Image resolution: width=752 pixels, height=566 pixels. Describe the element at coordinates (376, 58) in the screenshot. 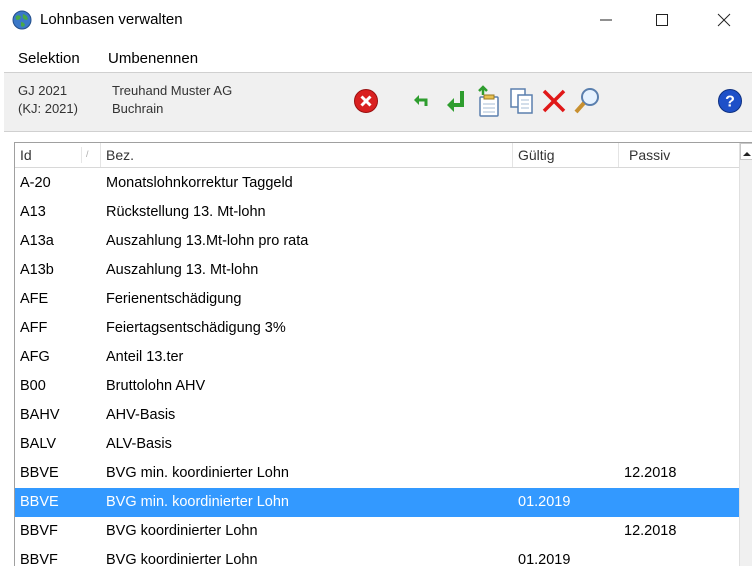

I see `menu-bar: Selektion Umbenennen` at that location.